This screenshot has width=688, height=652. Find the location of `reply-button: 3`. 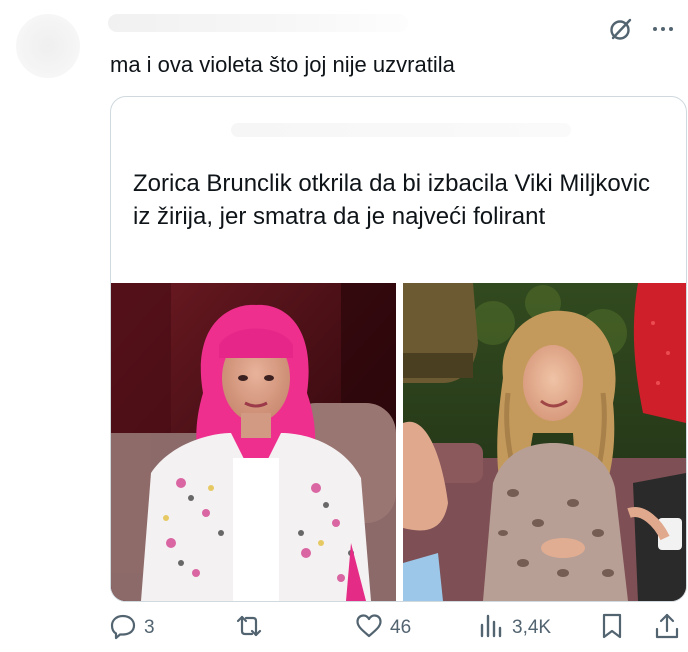

reply-button: 3 is located at coordinates (131, 628).